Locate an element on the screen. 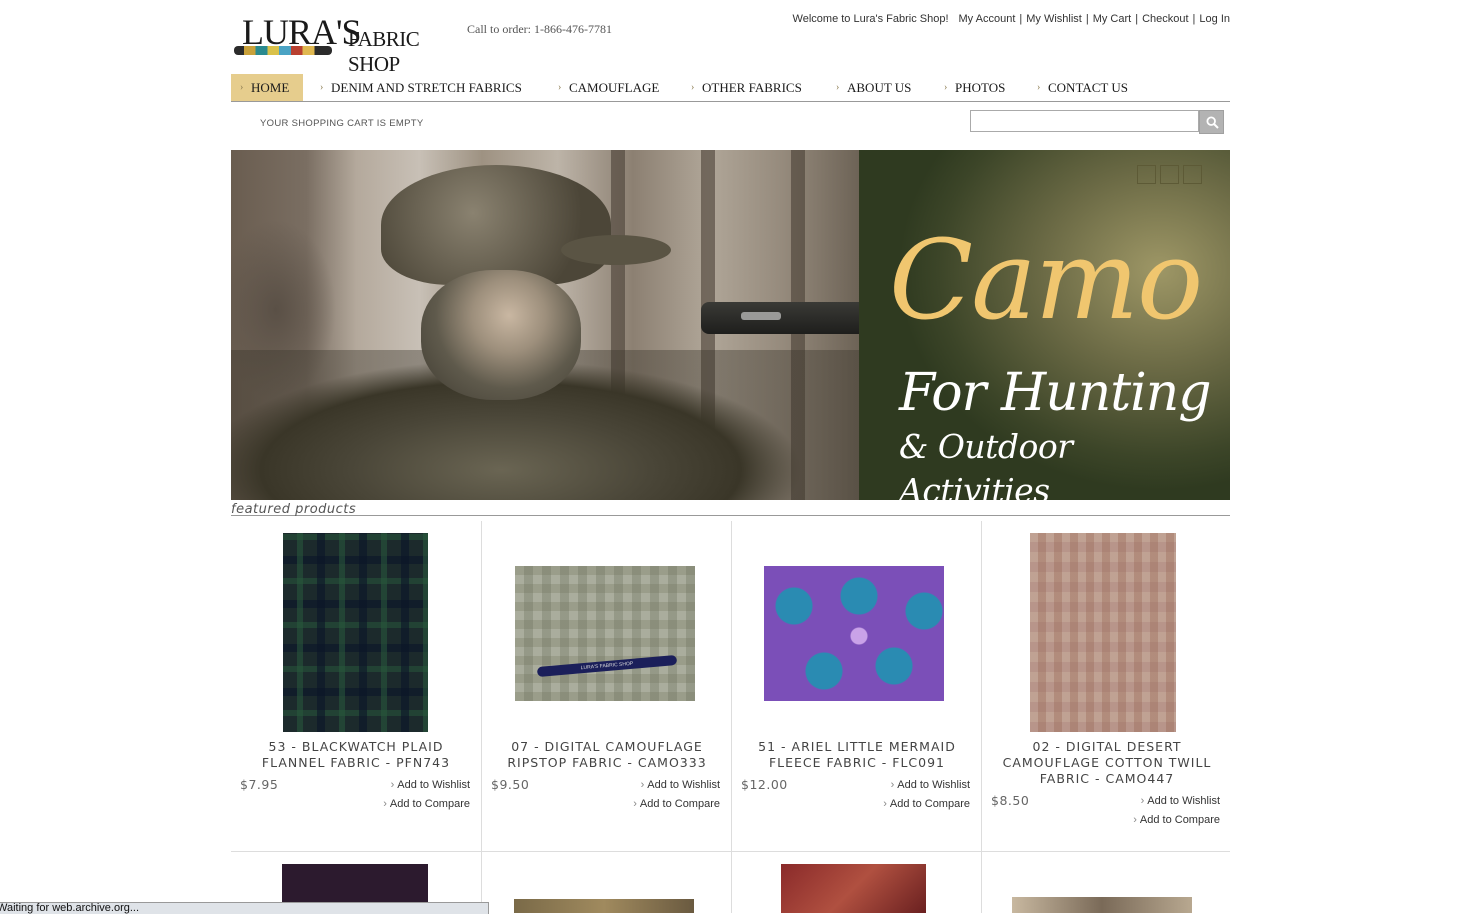  nav-item-contact-us: › CONTACT US is located at coordinates (1085, 87).